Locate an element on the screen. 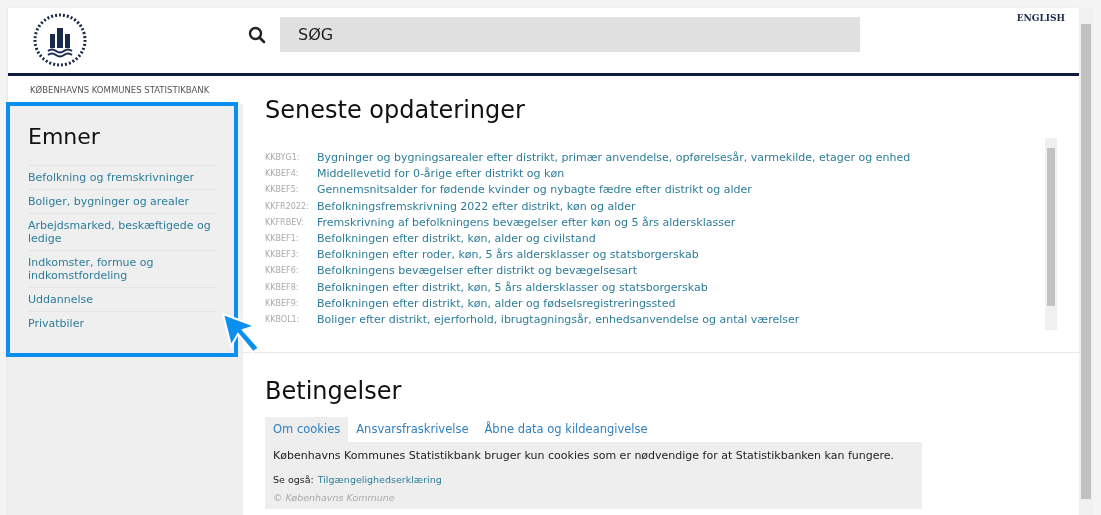  city-crest-logo is located at coordinates (60, 40).